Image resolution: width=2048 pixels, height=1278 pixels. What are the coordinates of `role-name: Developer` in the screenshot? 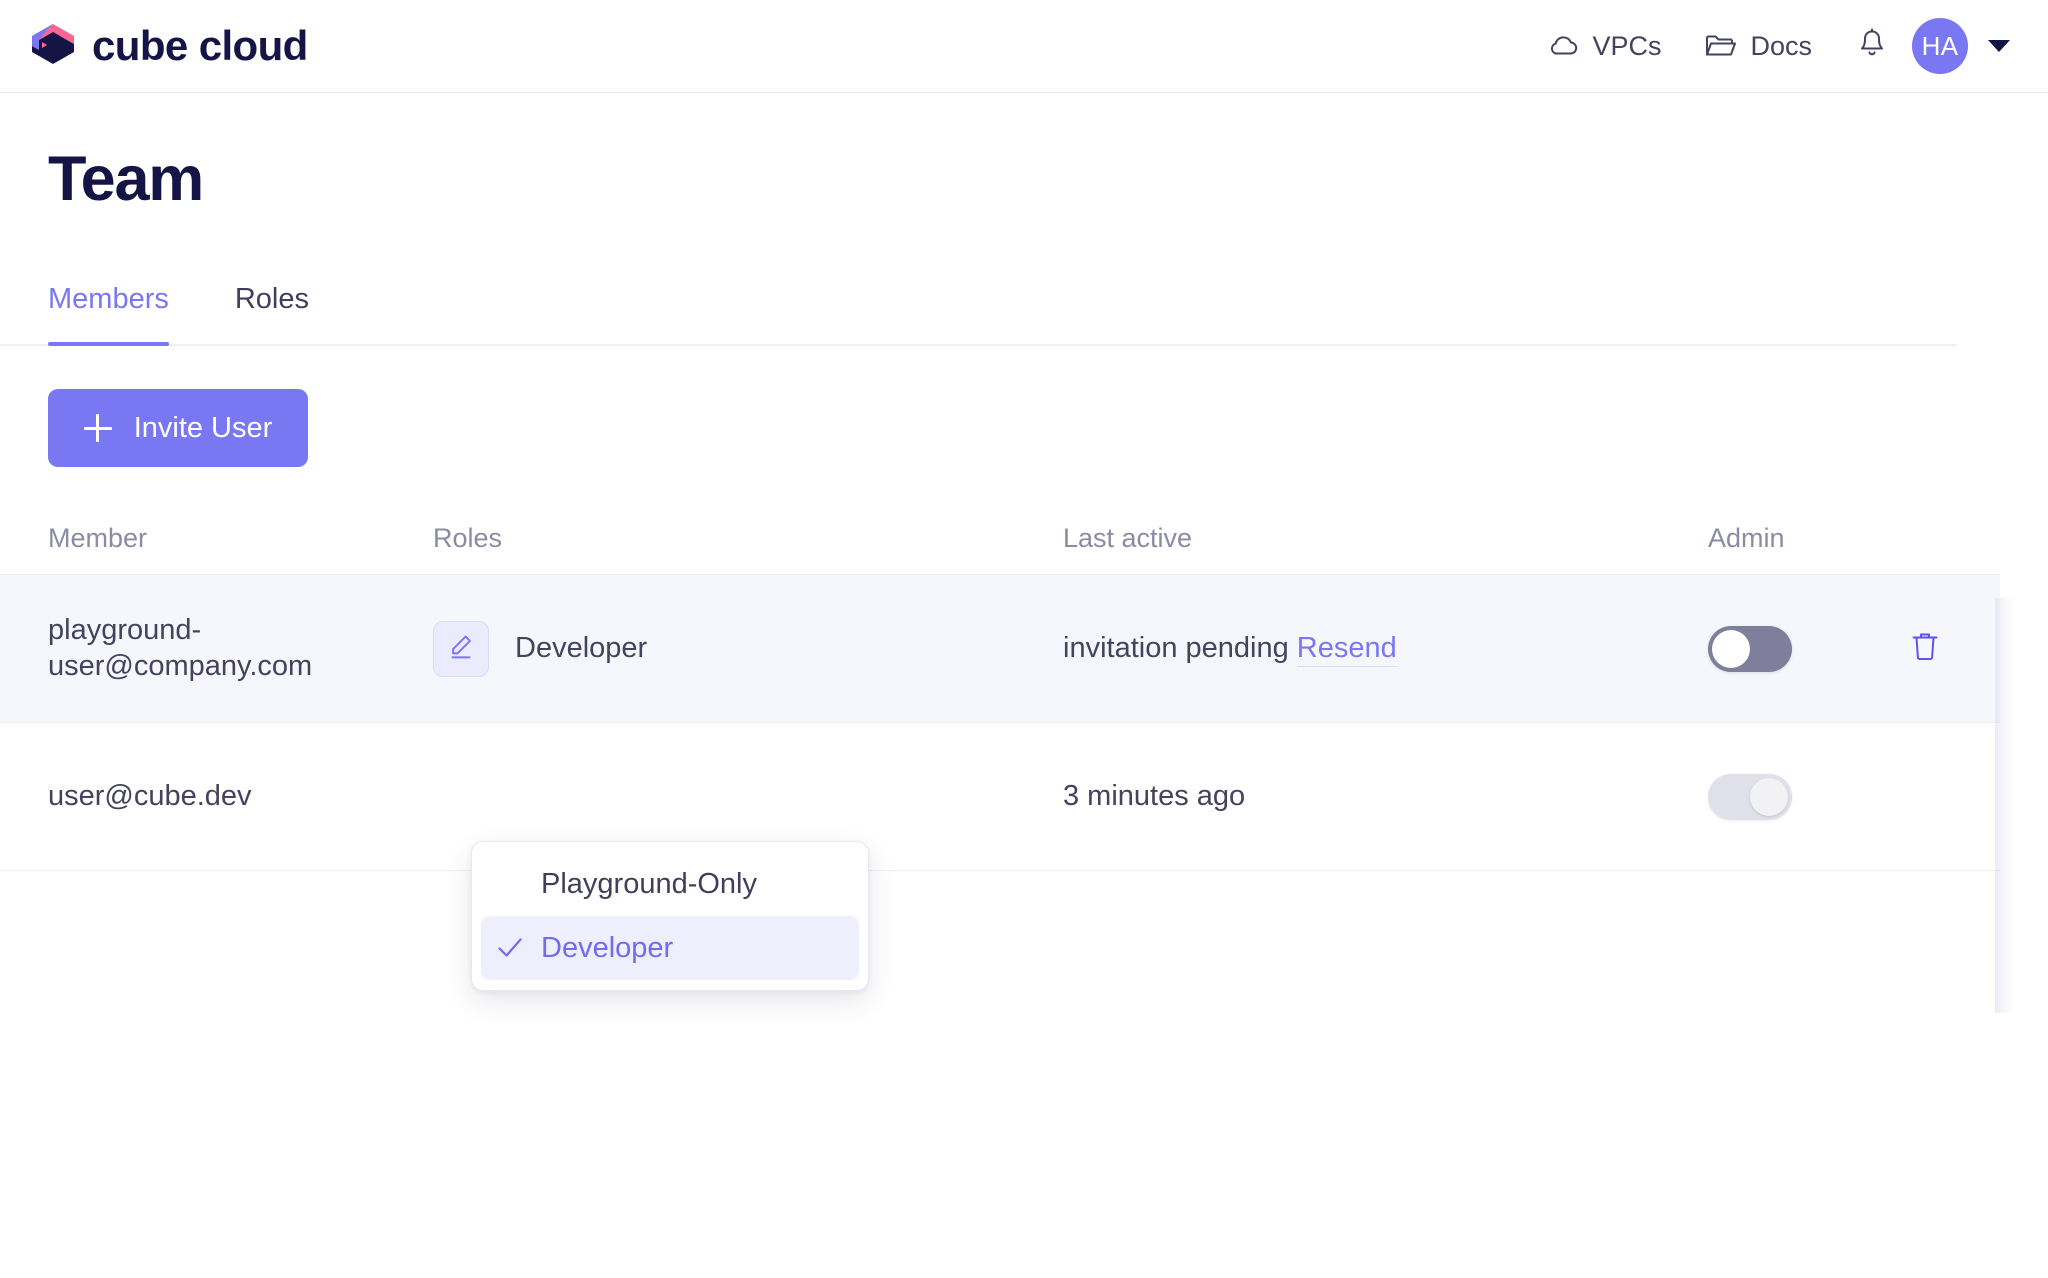 It's located at (581, 648).